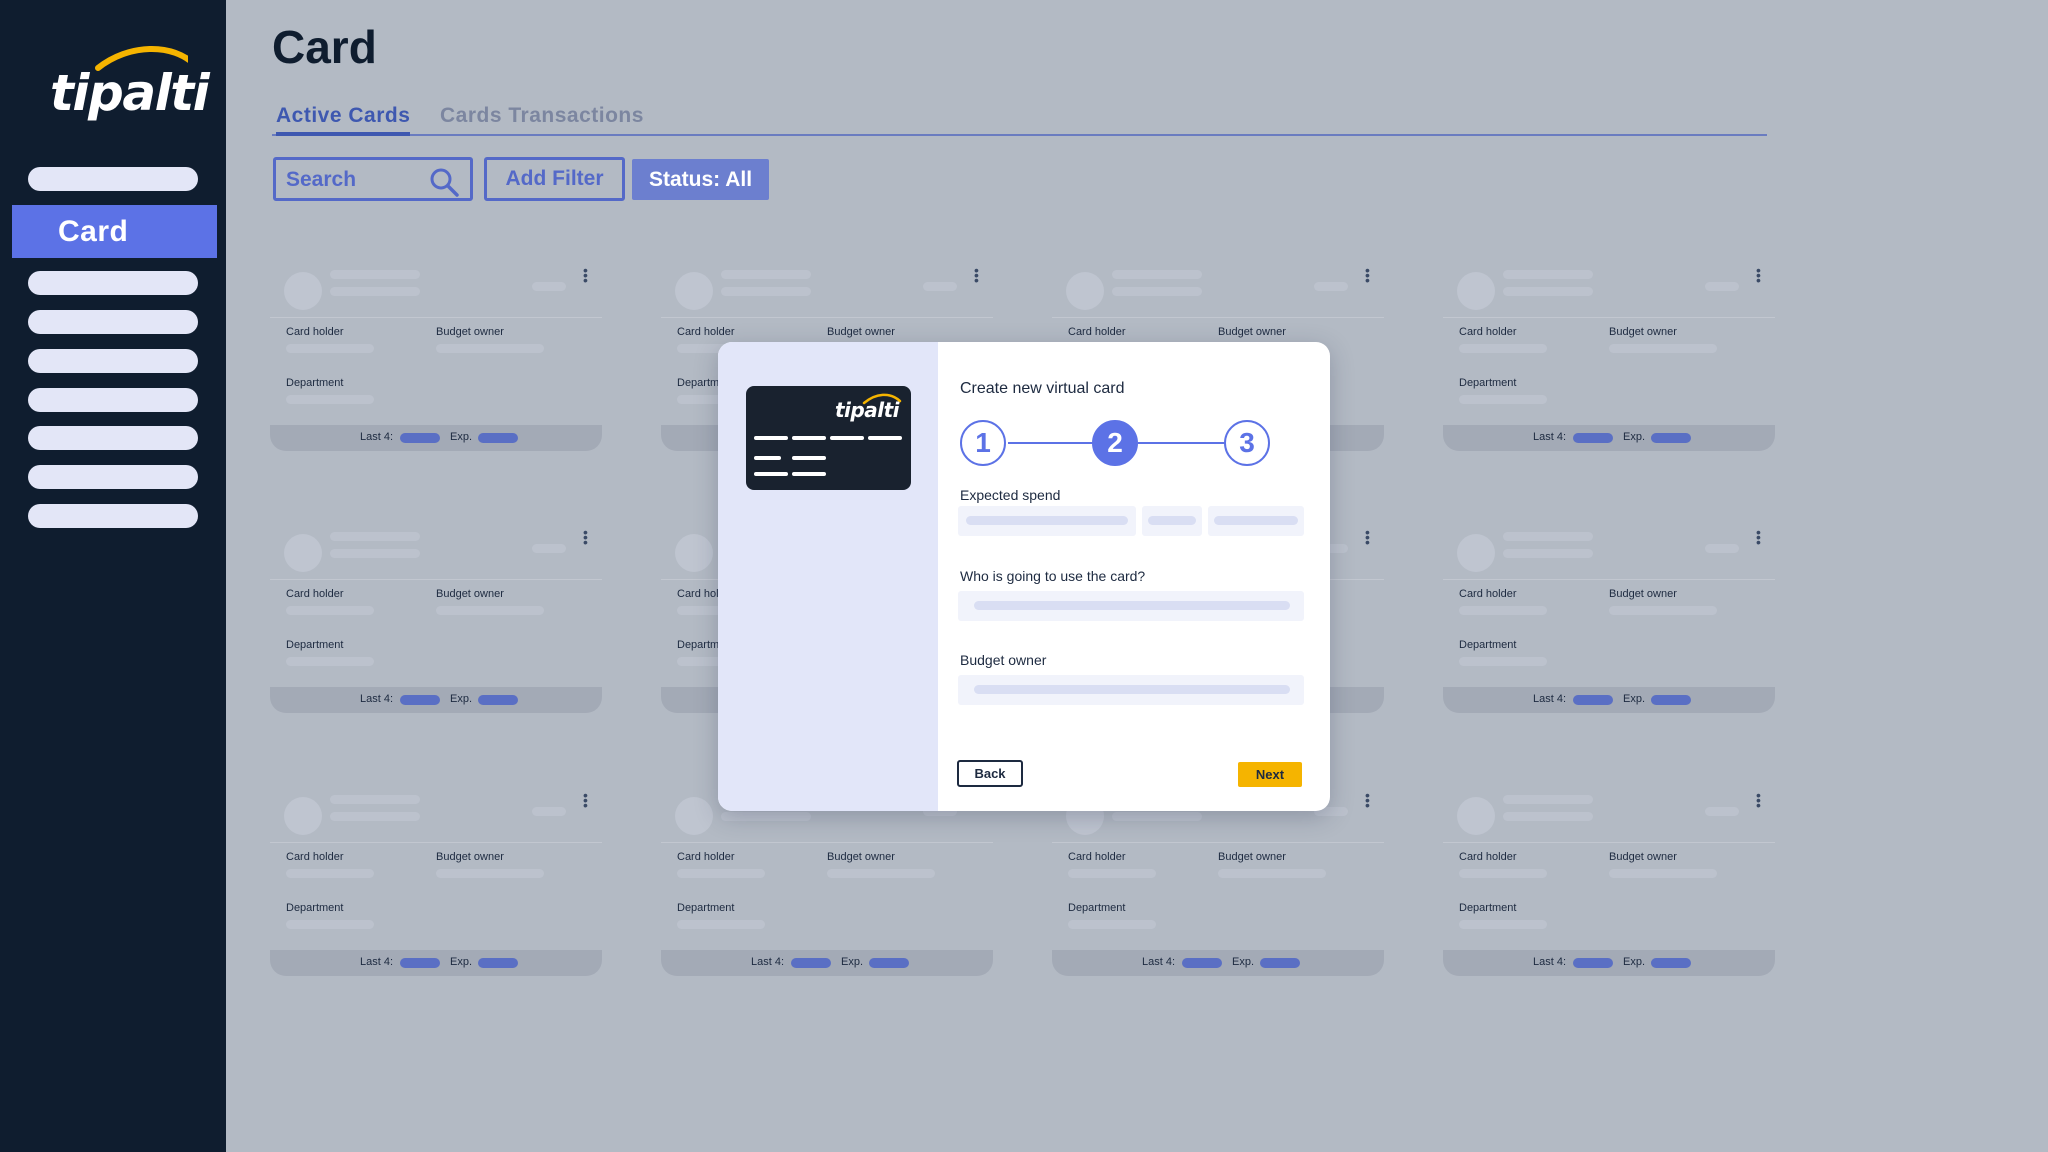  I want to click on expected-spend-amount-field, so click(1047, 521).